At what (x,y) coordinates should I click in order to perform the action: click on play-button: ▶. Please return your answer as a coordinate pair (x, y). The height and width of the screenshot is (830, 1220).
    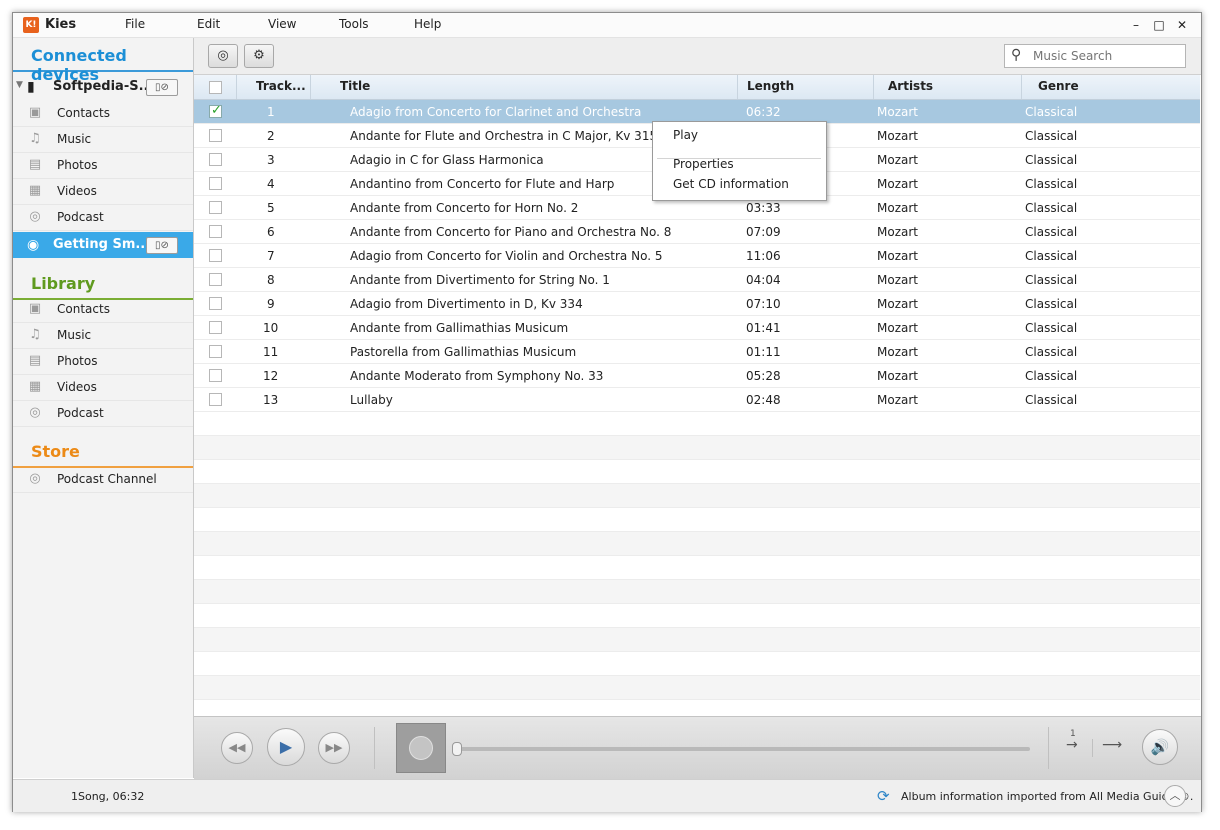
    Looking at the image, I should click on (286, 747).